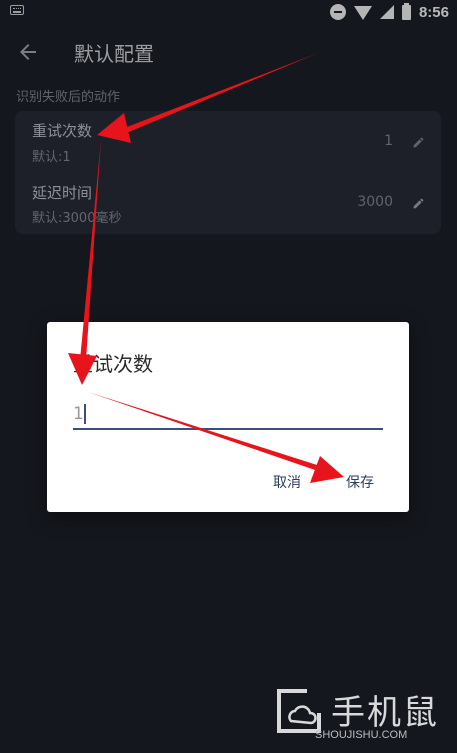  Describe the element at coordinates (299, 711) in the screenshot. I see `watermark-logo-icon` at that location.